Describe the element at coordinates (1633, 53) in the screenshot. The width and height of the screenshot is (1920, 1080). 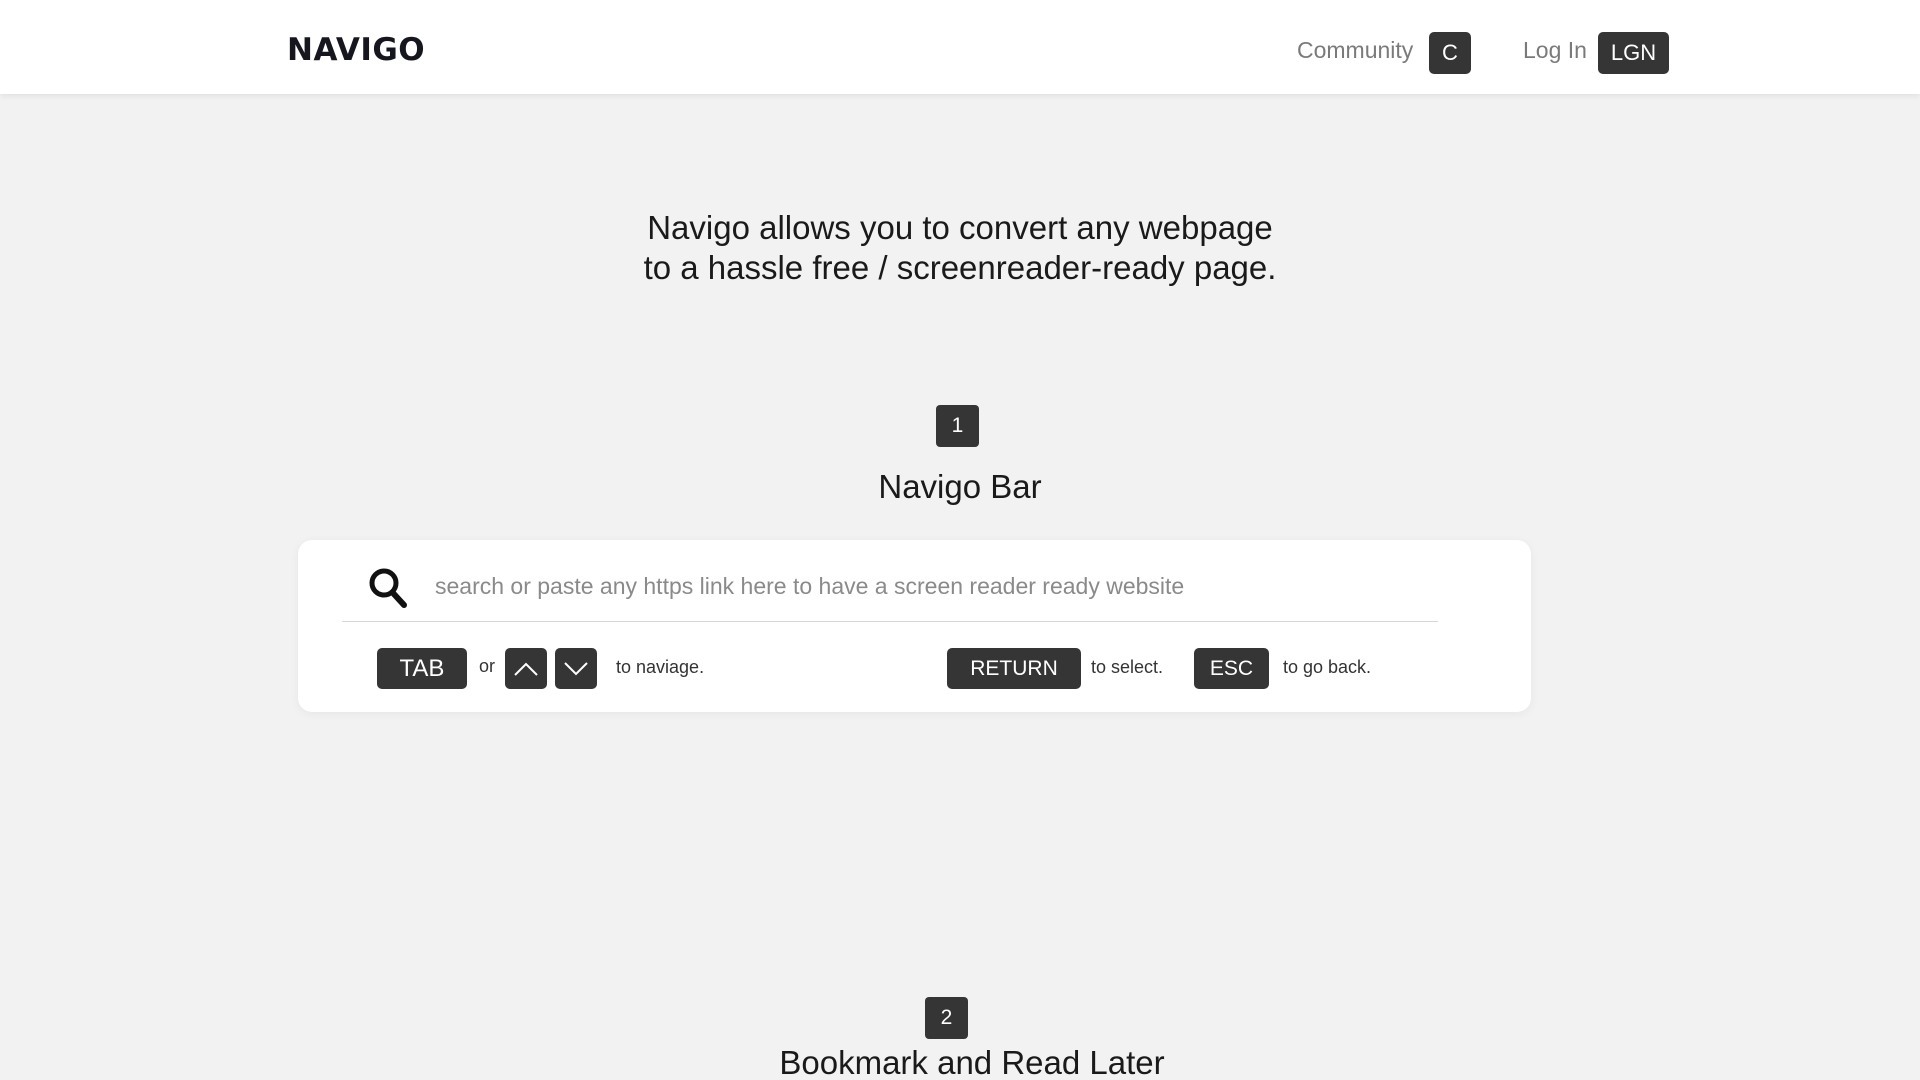
I see `login-shortcut-key: LGN` at that location.